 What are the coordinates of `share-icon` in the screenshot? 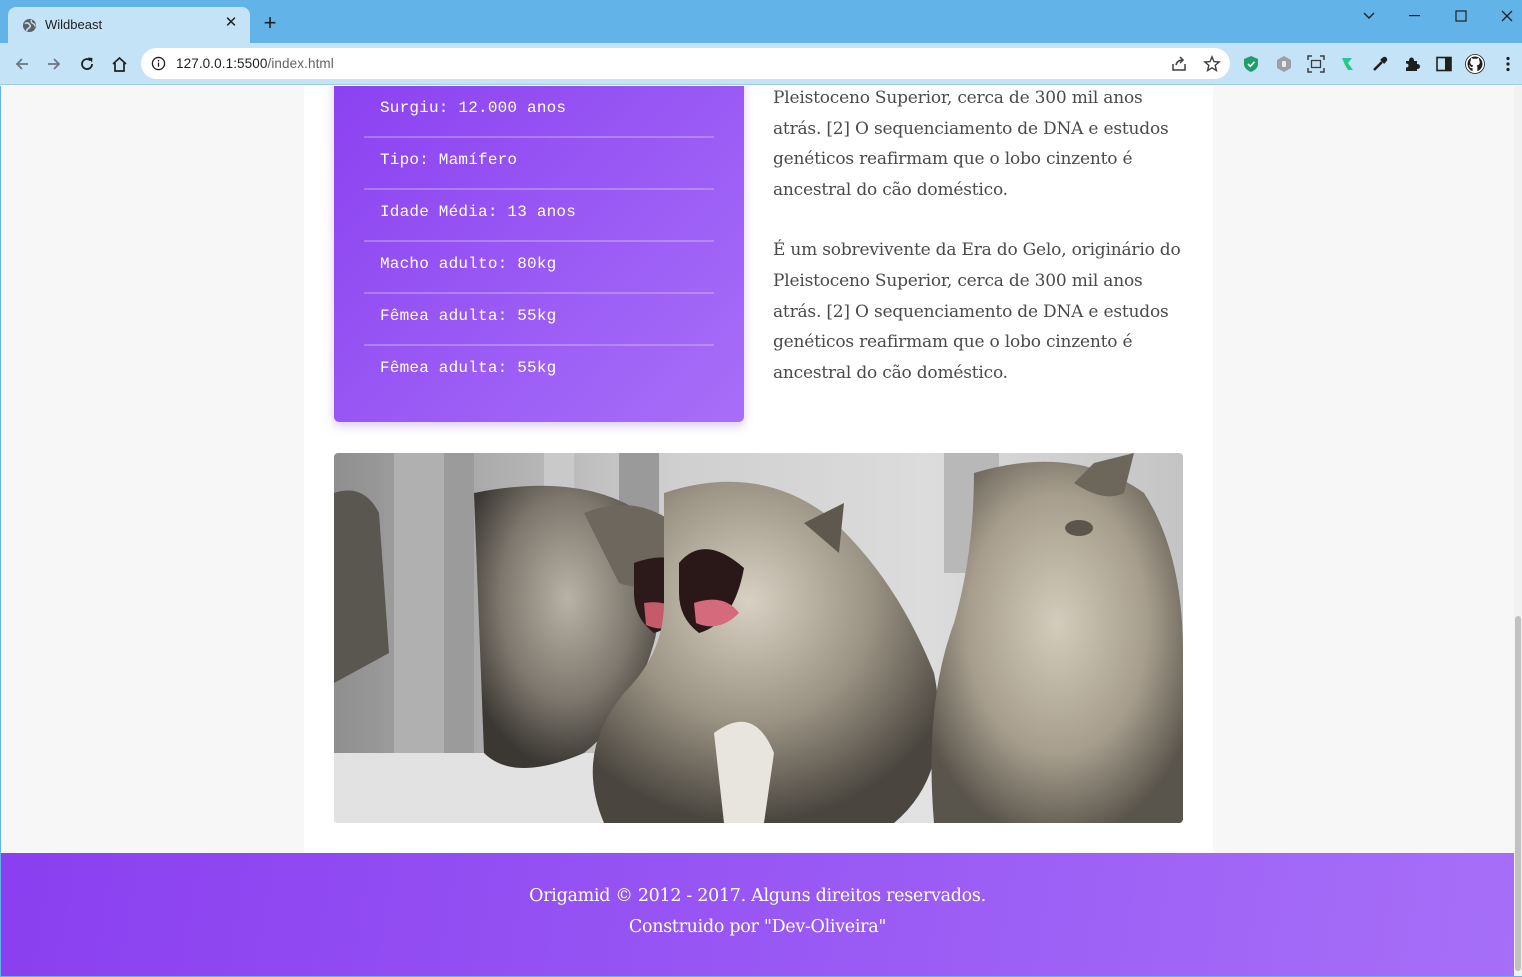 It's located at (1179, 64).